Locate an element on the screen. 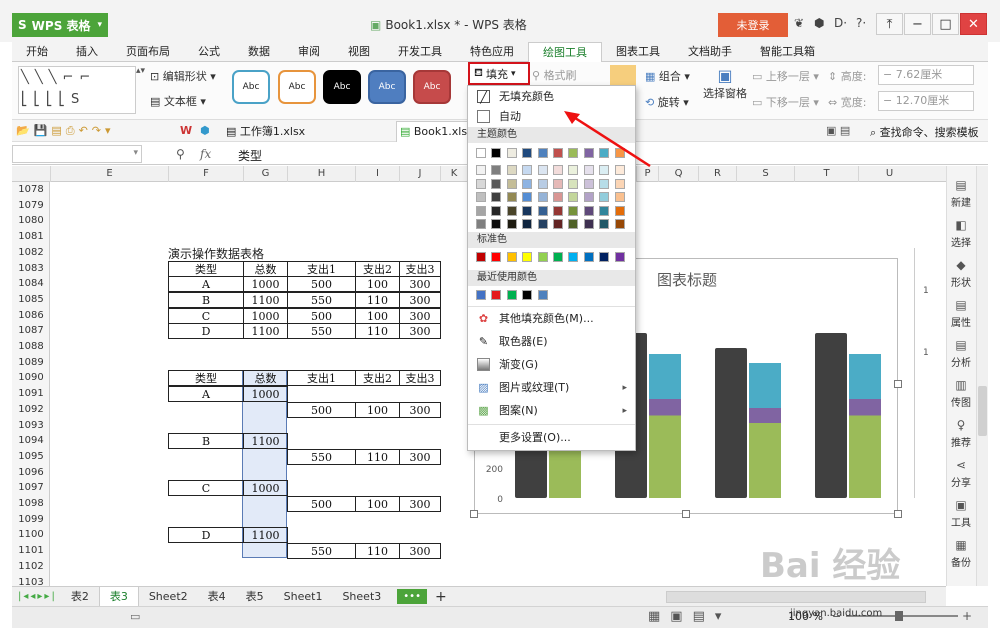 This screenshot has height=639, width=1000. column-label: T is located at coordinates (826, 174).